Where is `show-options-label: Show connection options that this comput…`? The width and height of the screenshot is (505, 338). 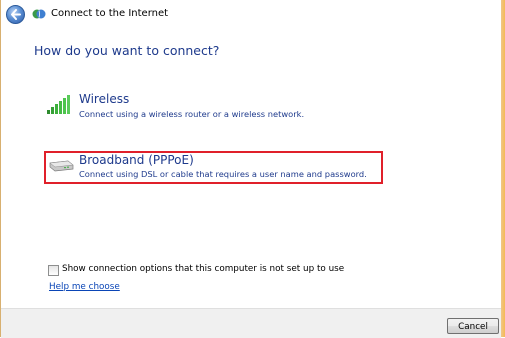
show-options-label: Show connection options that this comput… is located at coordinates (203, 269).